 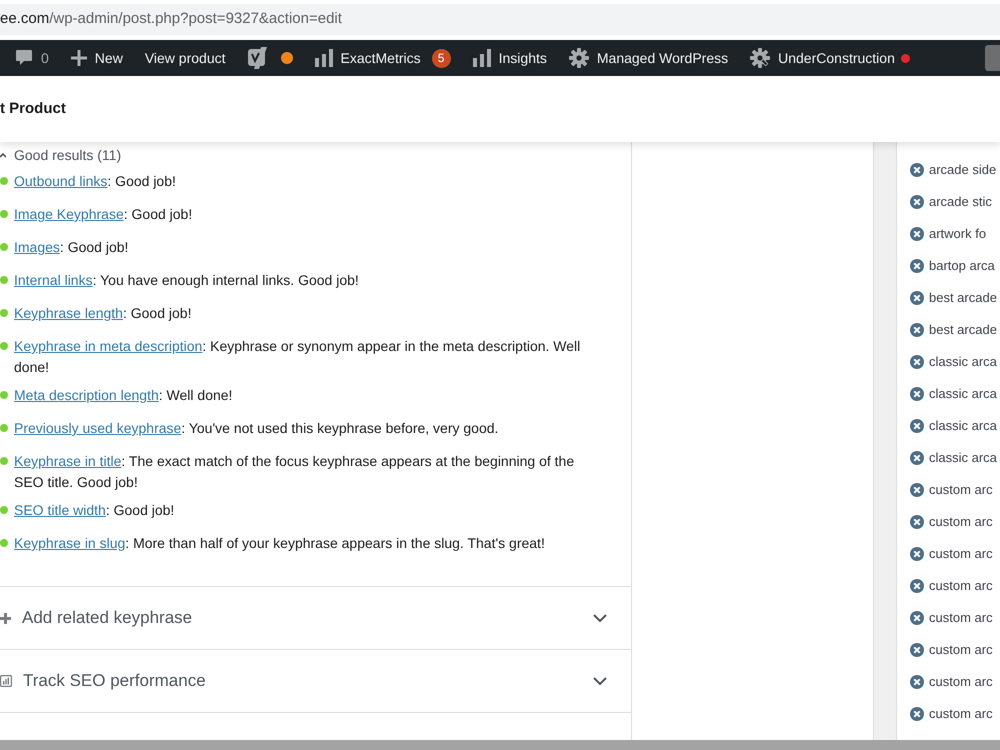 What do you see at coordinates (258, 58) in the screenshot?
I see `logo-icon` at bounding box center [258, 58].